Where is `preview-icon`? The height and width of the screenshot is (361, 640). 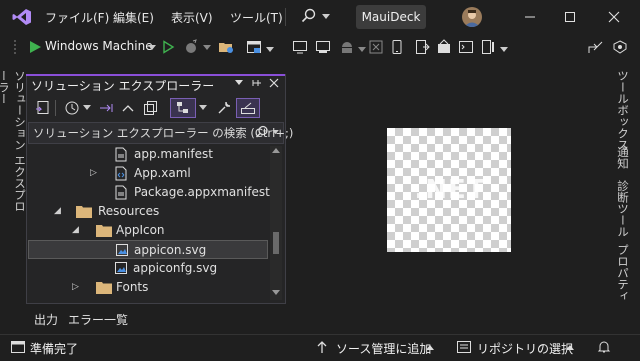 preview-icon is located at coordinates (248, 108).